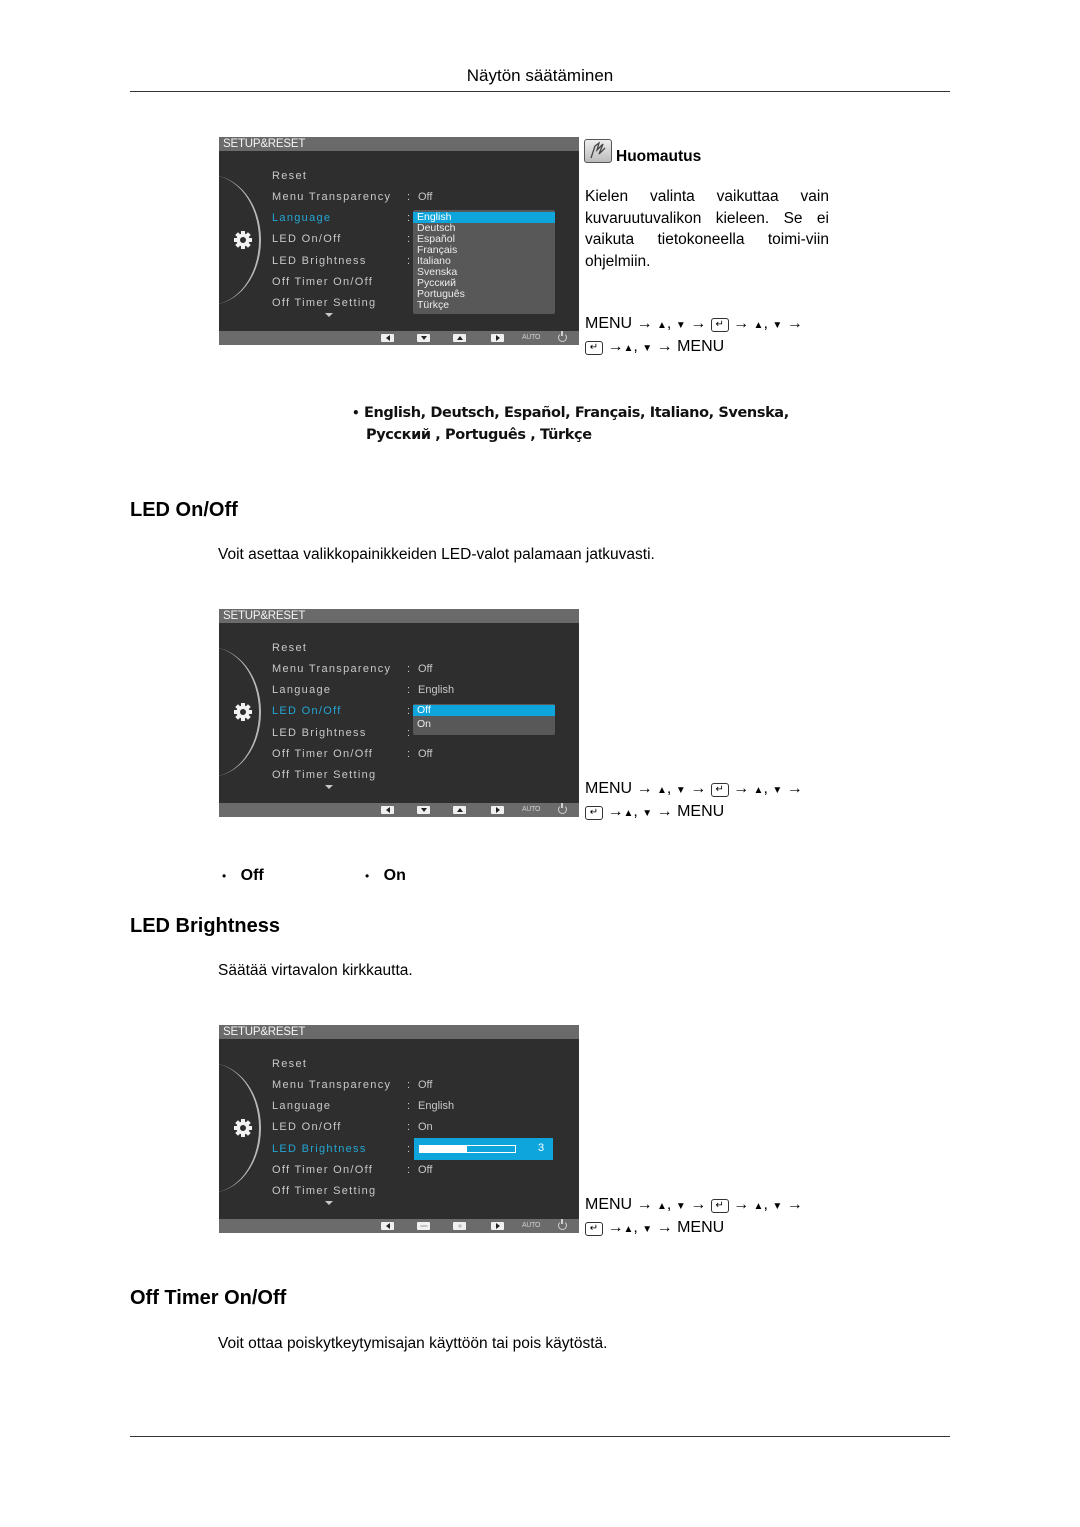  What do you see at coordinates (654, 348) in the screenshot?
I see `nav-path-line2: ↵ →▲, ▼ → MENU` at bounding box center [654, 348].